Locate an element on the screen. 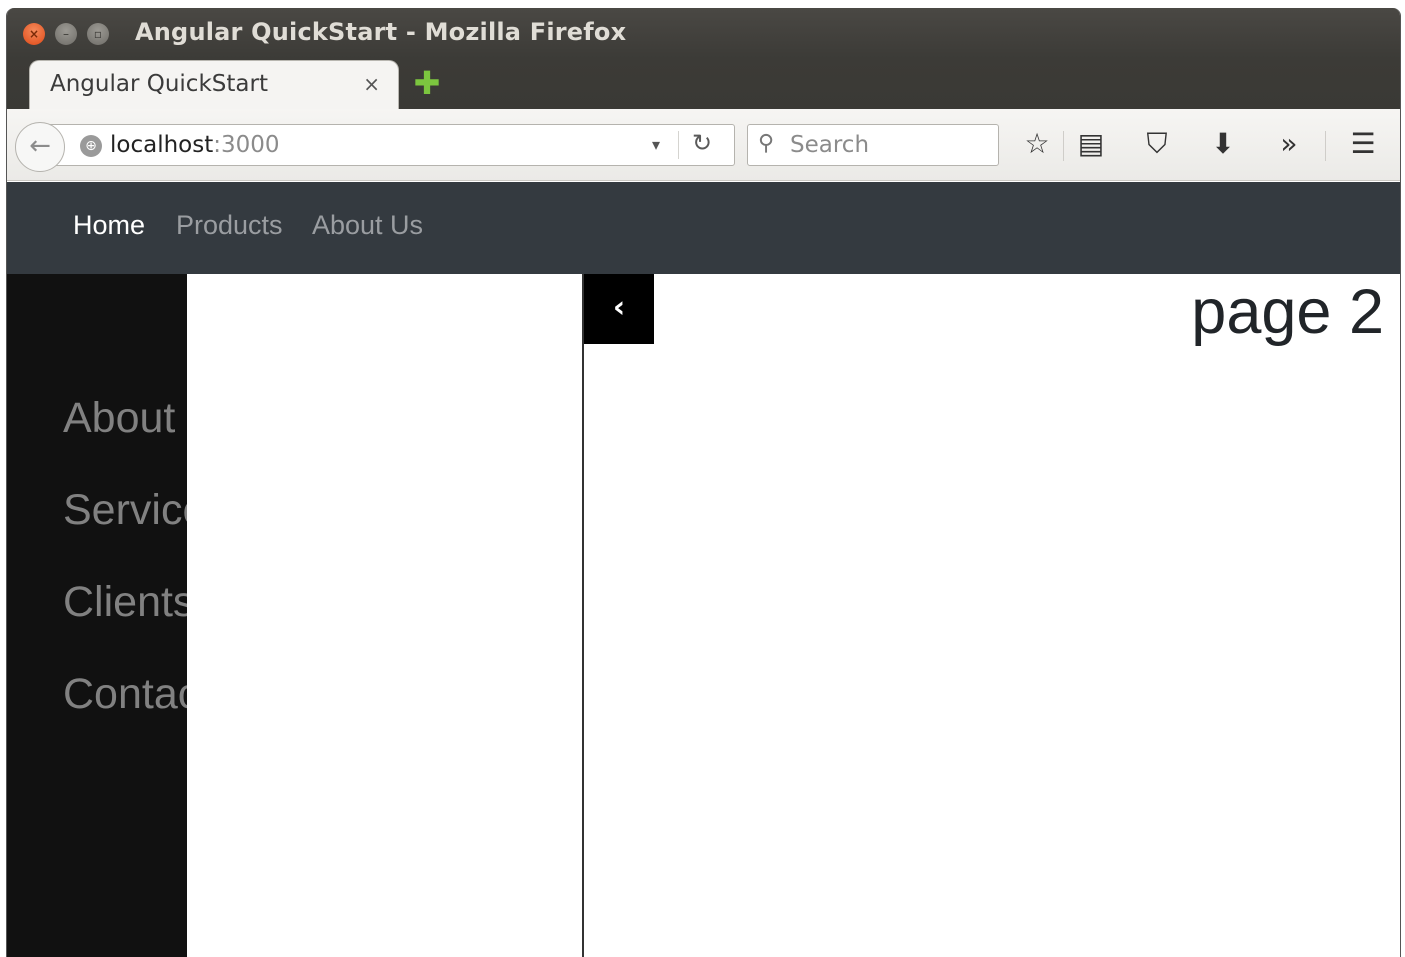  tab-close-icon: × is located at coordinates (371, 84).